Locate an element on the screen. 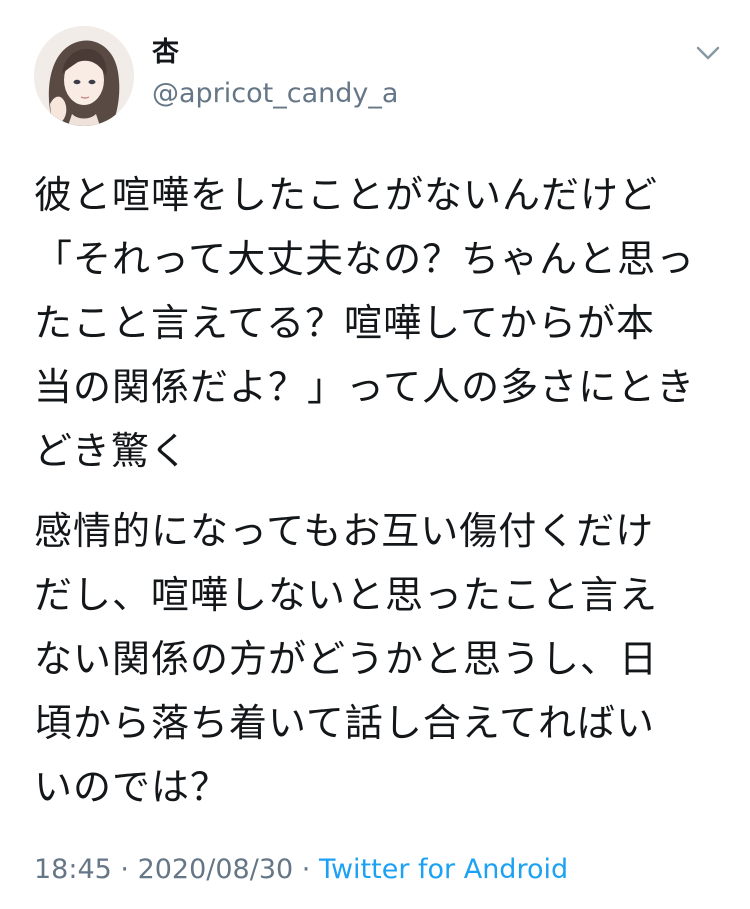 This screenshot has height=909, width=750. tweet-line: 頃から落ち着いて話し合えてればい is located at coordinates (344, 723).